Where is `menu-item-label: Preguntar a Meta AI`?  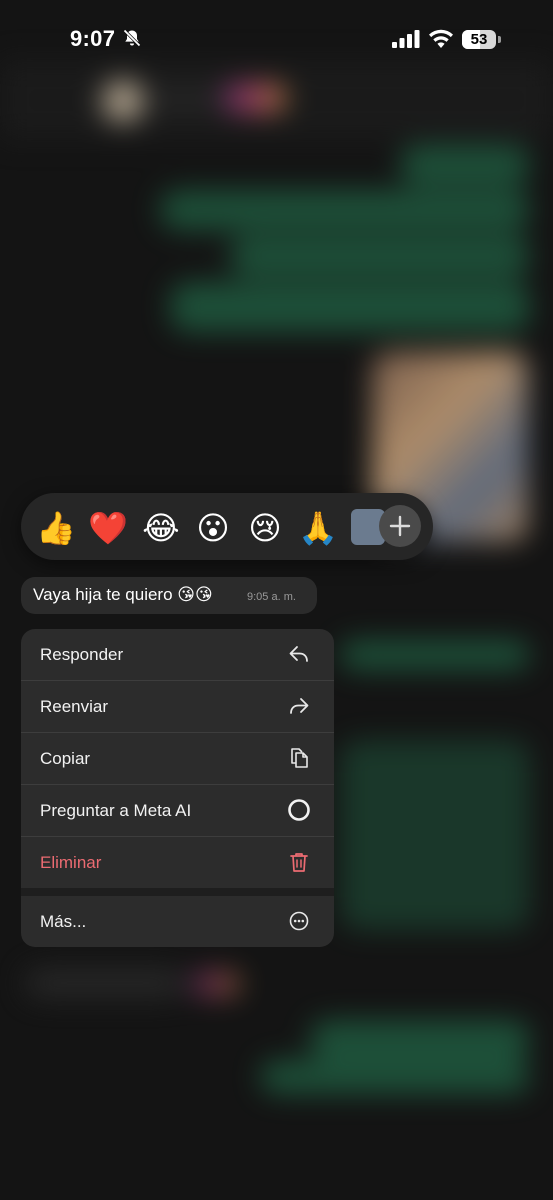
menu-item-label: Preguntar a Meta AI is located at coordinates (116, 810).